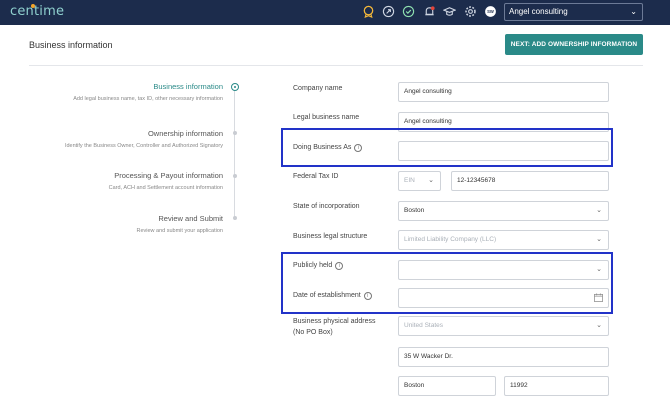 The width and height of the screenshot is (670, 415). Describe the element at coordinates (409, 180) in the screenshot. I see `tax-id-type-value: EIN` at that location.